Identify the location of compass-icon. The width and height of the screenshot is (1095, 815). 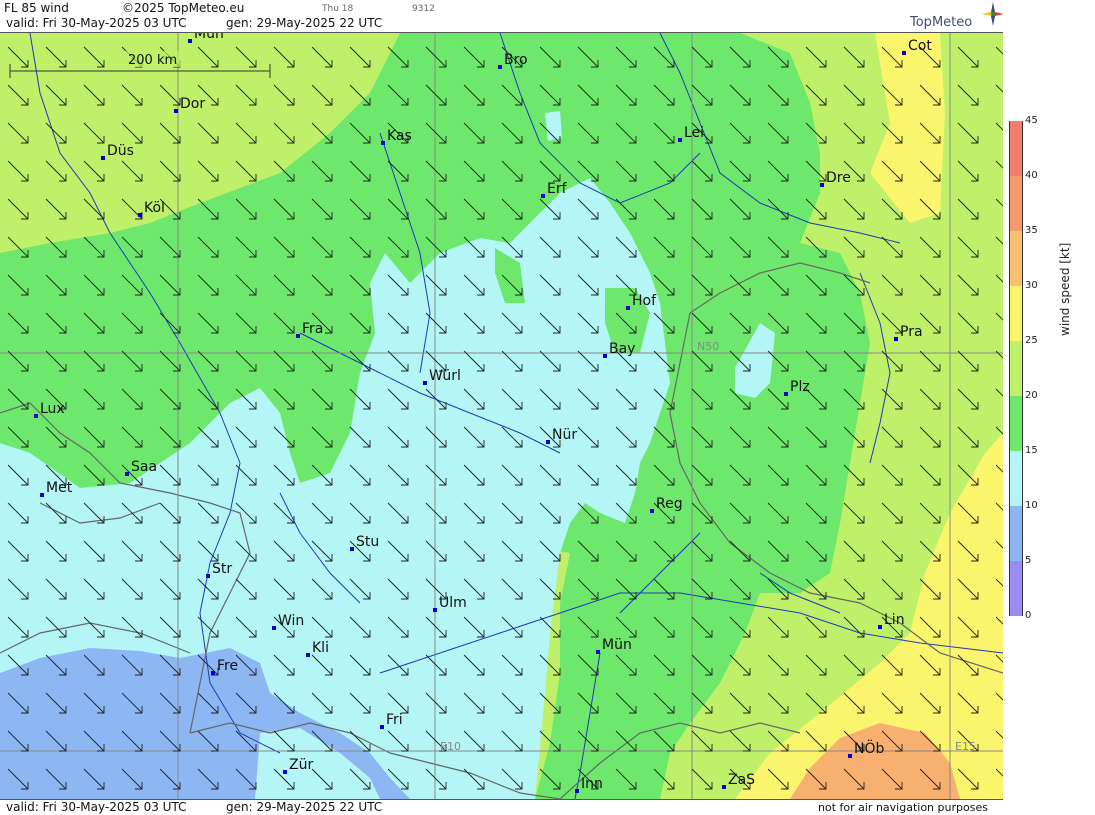
(993, 14).